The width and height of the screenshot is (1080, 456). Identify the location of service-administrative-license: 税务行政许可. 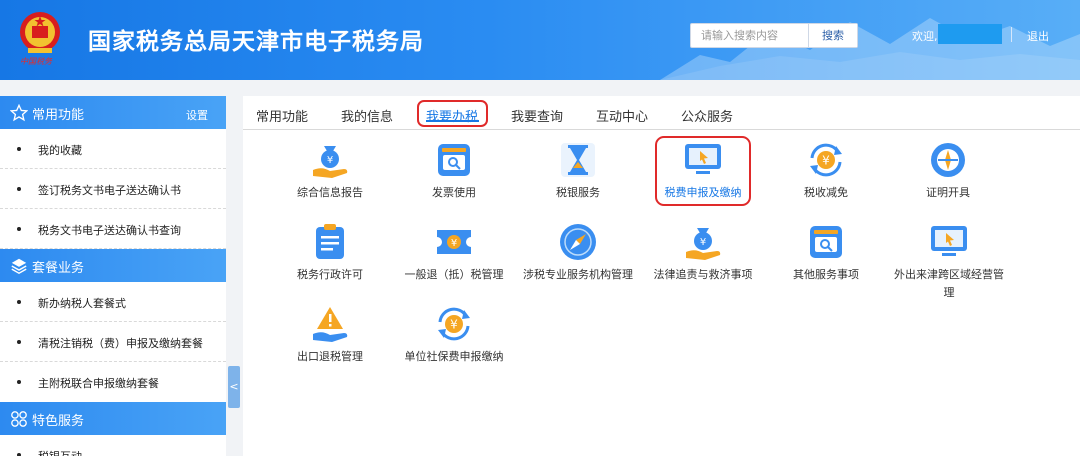
(330, 257).